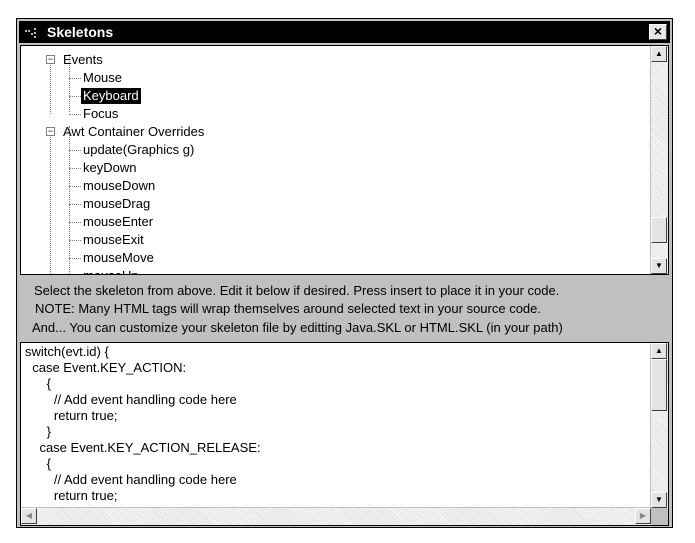  I want to click on scroll-left-icon: ◀, so click(29, 516).